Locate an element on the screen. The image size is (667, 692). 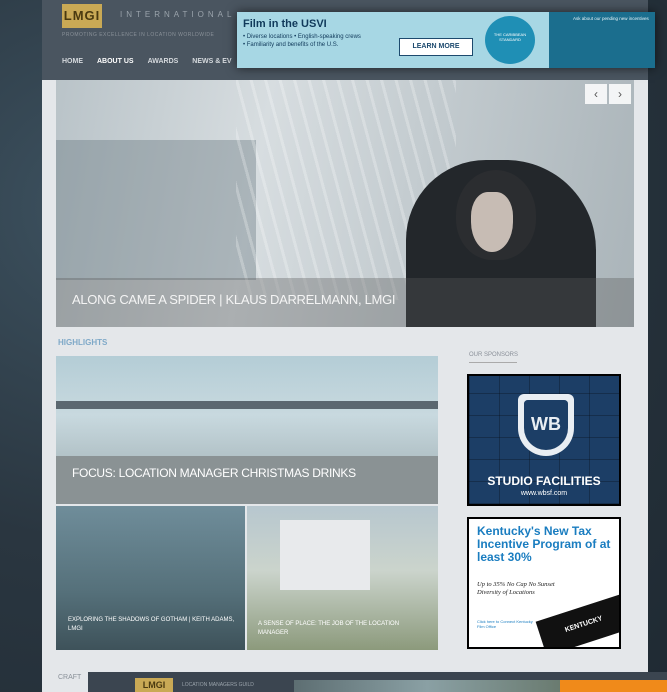
tile-house is located at coordinates (325, 555).